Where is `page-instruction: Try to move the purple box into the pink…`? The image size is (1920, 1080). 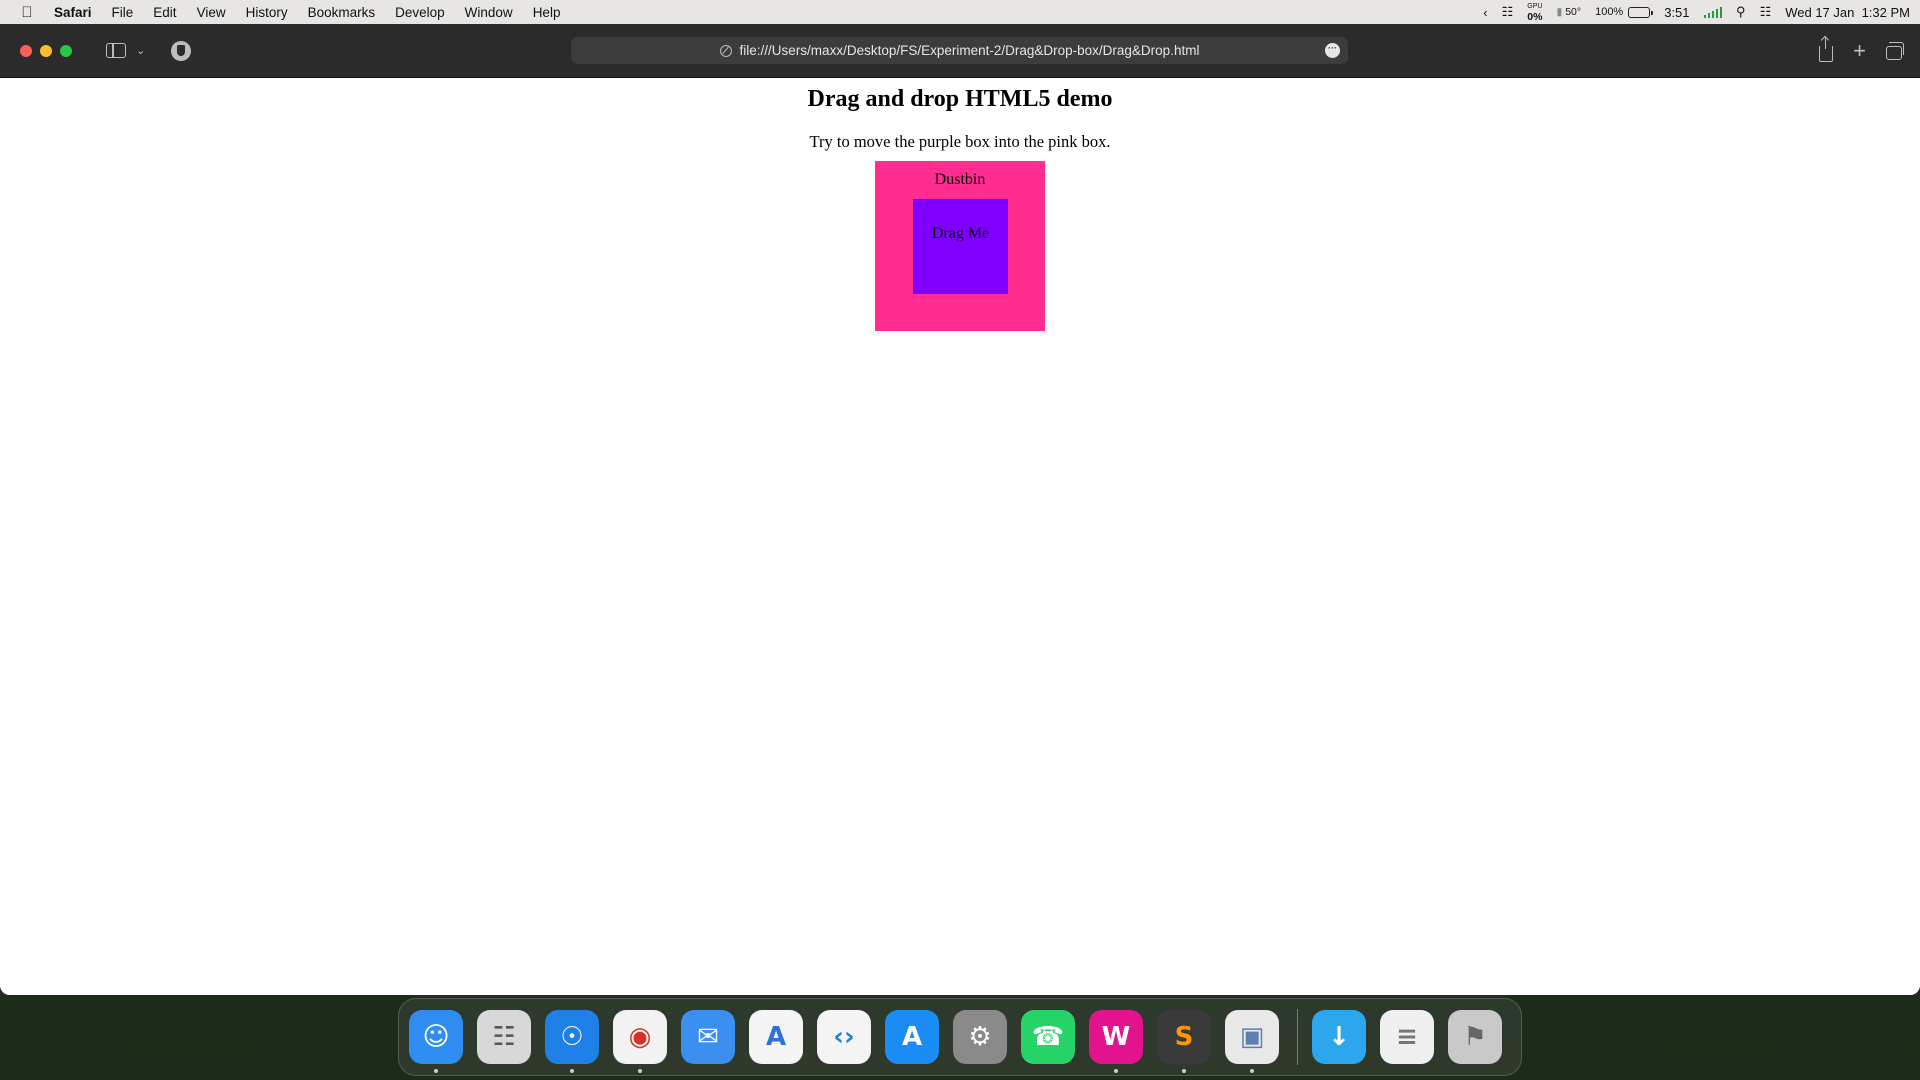
page-instruction: Try to move the purple box into the pink… is located at coordinates (960, 141).